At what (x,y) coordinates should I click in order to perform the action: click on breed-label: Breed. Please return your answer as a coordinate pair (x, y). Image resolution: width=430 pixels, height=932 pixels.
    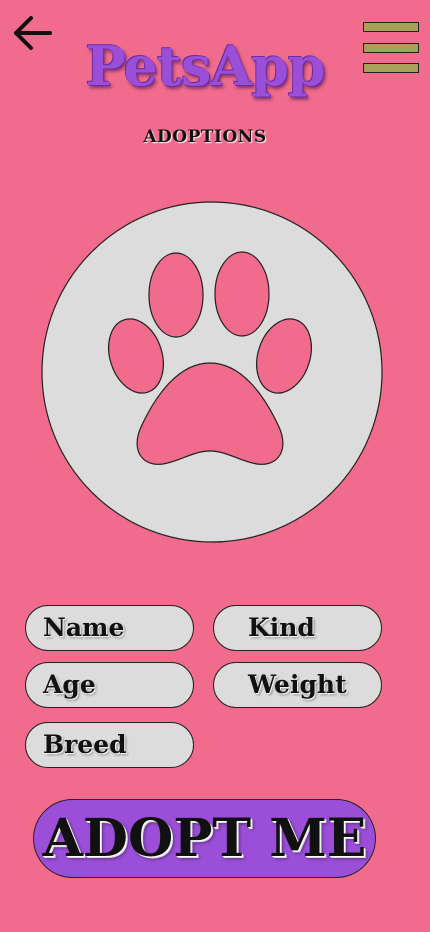
    Looking at the image, I should click on (85, 744).